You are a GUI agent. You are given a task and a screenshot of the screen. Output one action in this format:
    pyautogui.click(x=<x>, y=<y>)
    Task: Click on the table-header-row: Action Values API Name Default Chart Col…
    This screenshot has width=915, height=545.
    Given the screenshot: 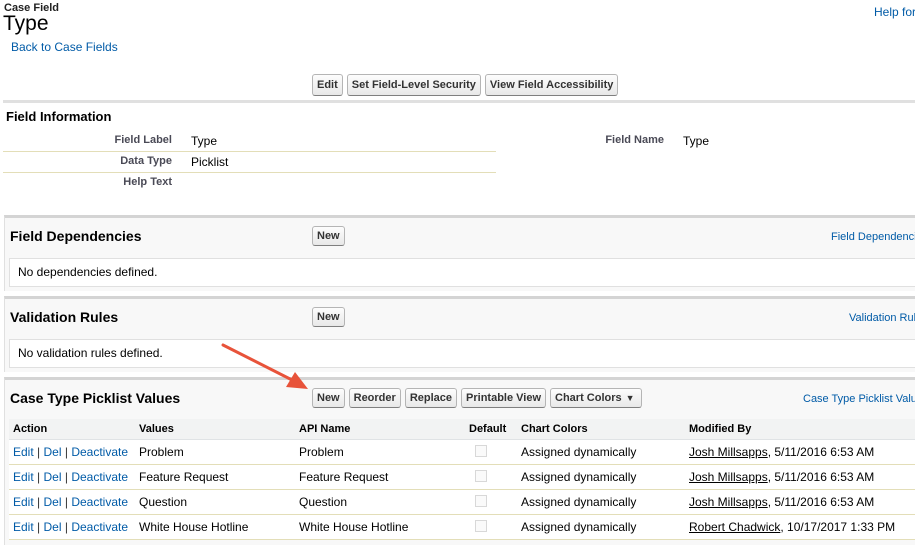 What is the action you would take?
    pyautogui.click(x=462, y=429)
    